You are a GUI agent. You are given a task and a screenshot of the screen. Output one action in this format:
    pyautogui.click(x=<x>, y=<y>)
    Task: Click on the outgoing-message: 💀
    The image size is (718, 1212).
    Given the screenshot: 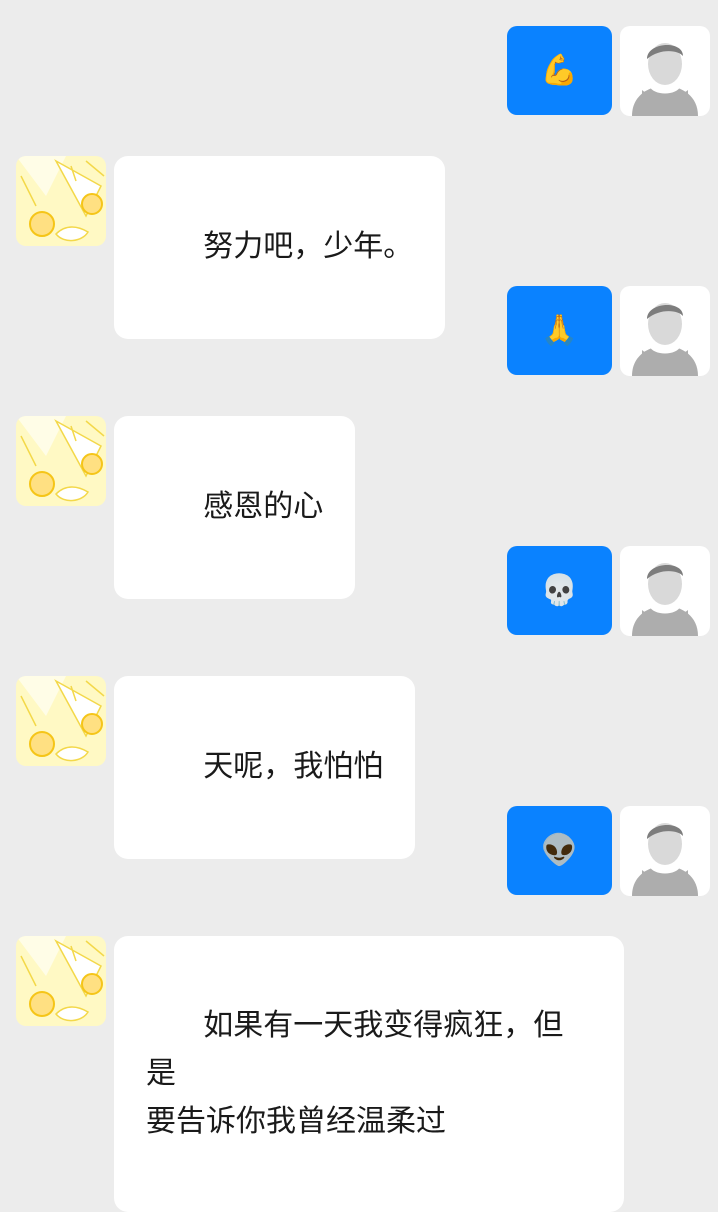 What is the action you would take?
    pyautogui.click(x=359, y=591)
    